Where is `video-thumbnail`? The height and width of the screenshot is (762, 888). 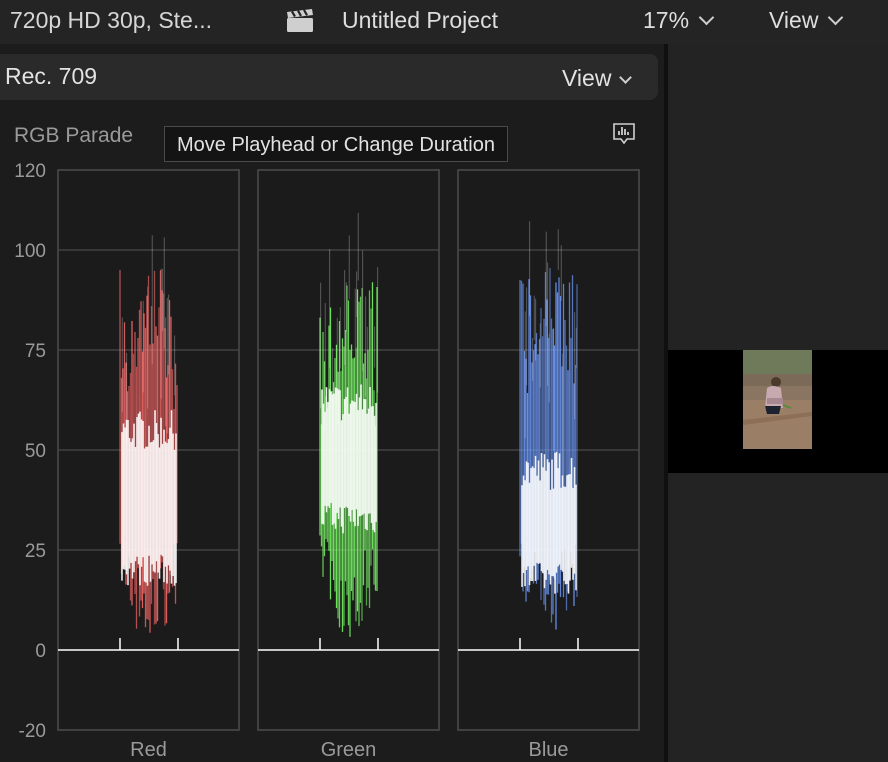 video-thumbnail is located at coordinates (777, 399).